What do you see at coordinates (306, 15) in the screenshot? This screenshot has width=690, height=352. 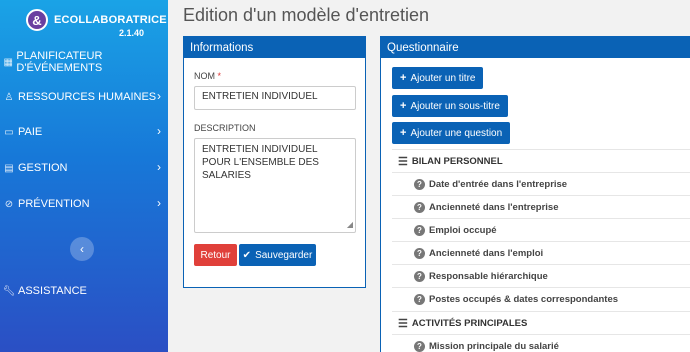 I see `page-title: Edition d'un modèle d'entretien` at bounding box center [306, 15].